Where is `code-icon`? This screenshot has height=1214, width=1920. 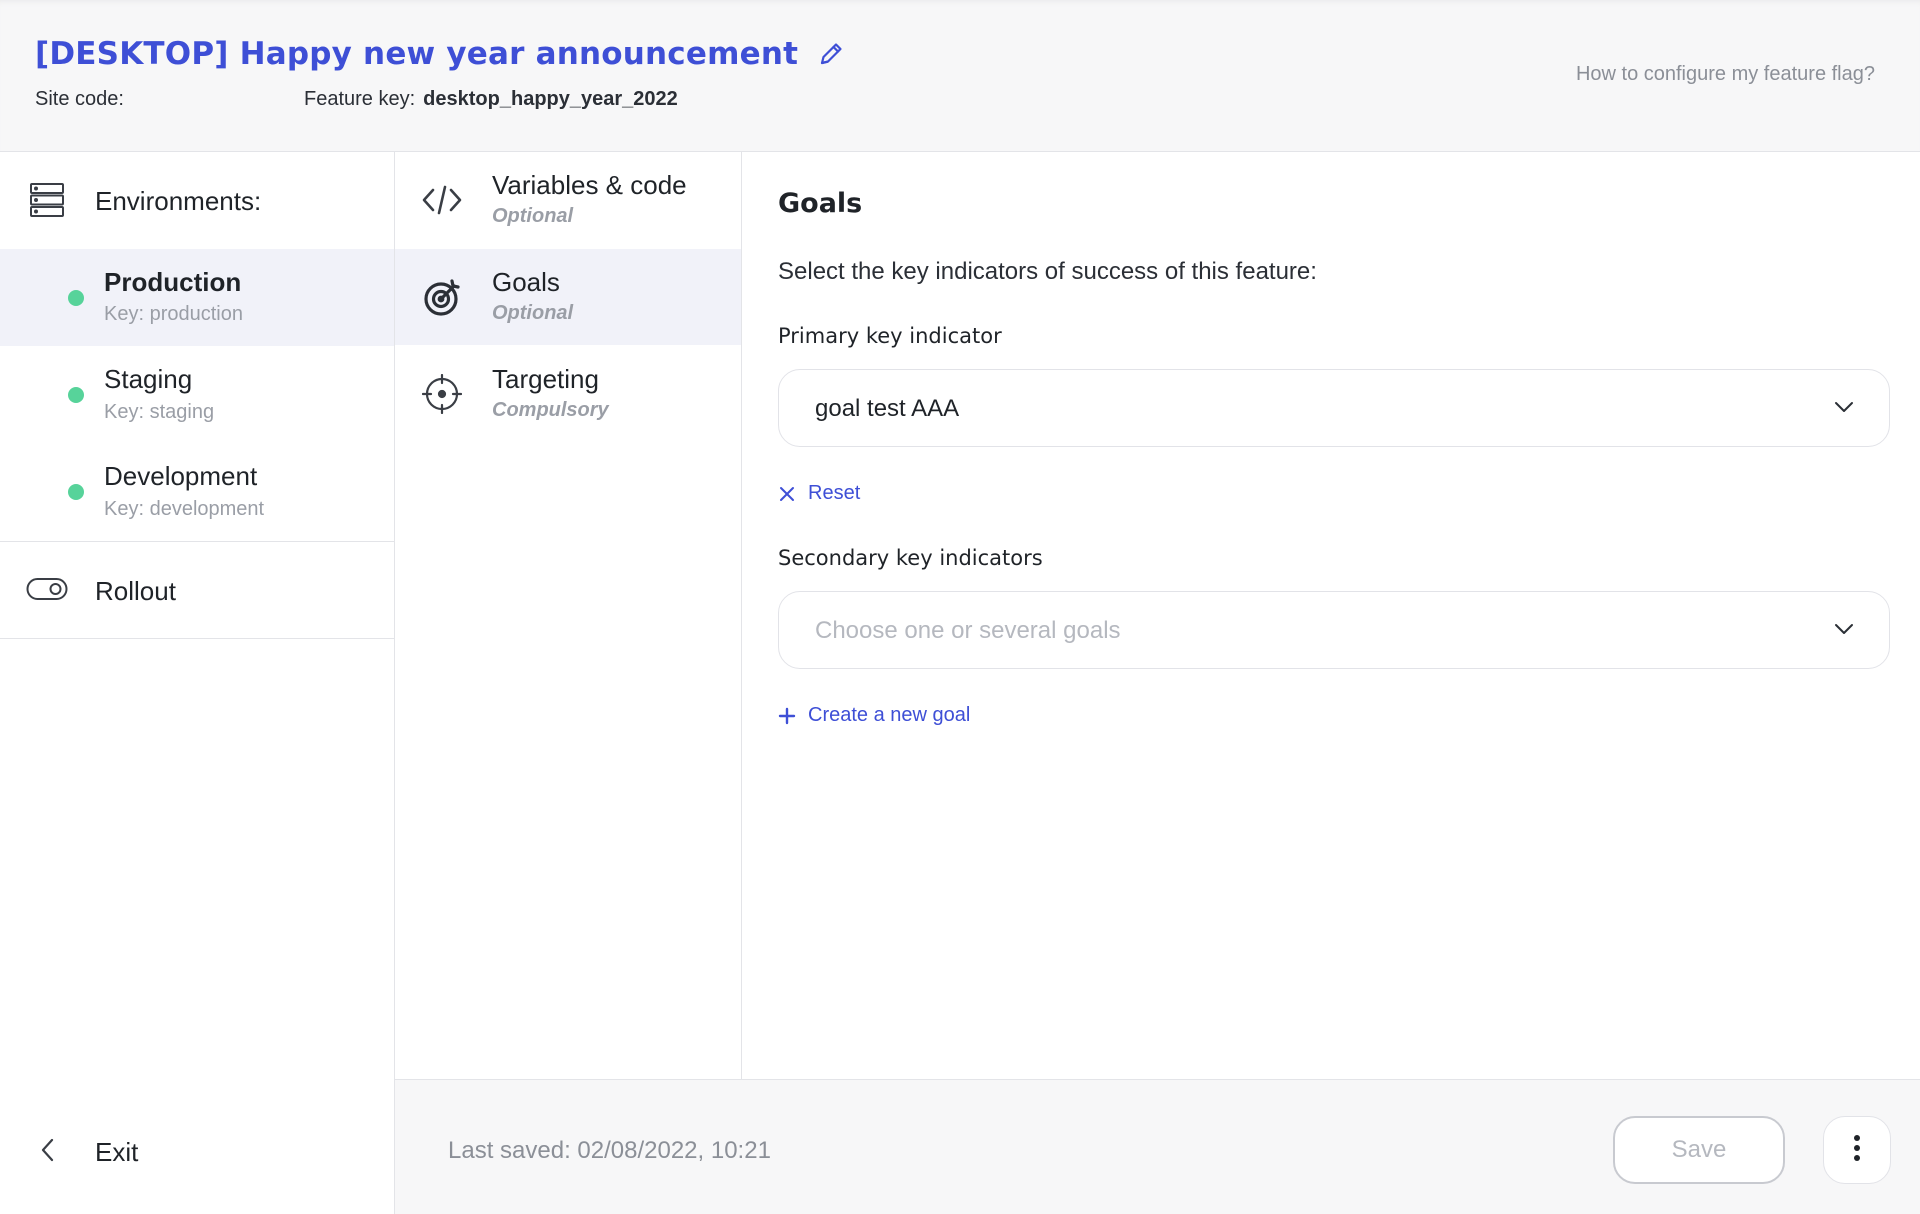 code-icon is located at coordinates (442, 202).